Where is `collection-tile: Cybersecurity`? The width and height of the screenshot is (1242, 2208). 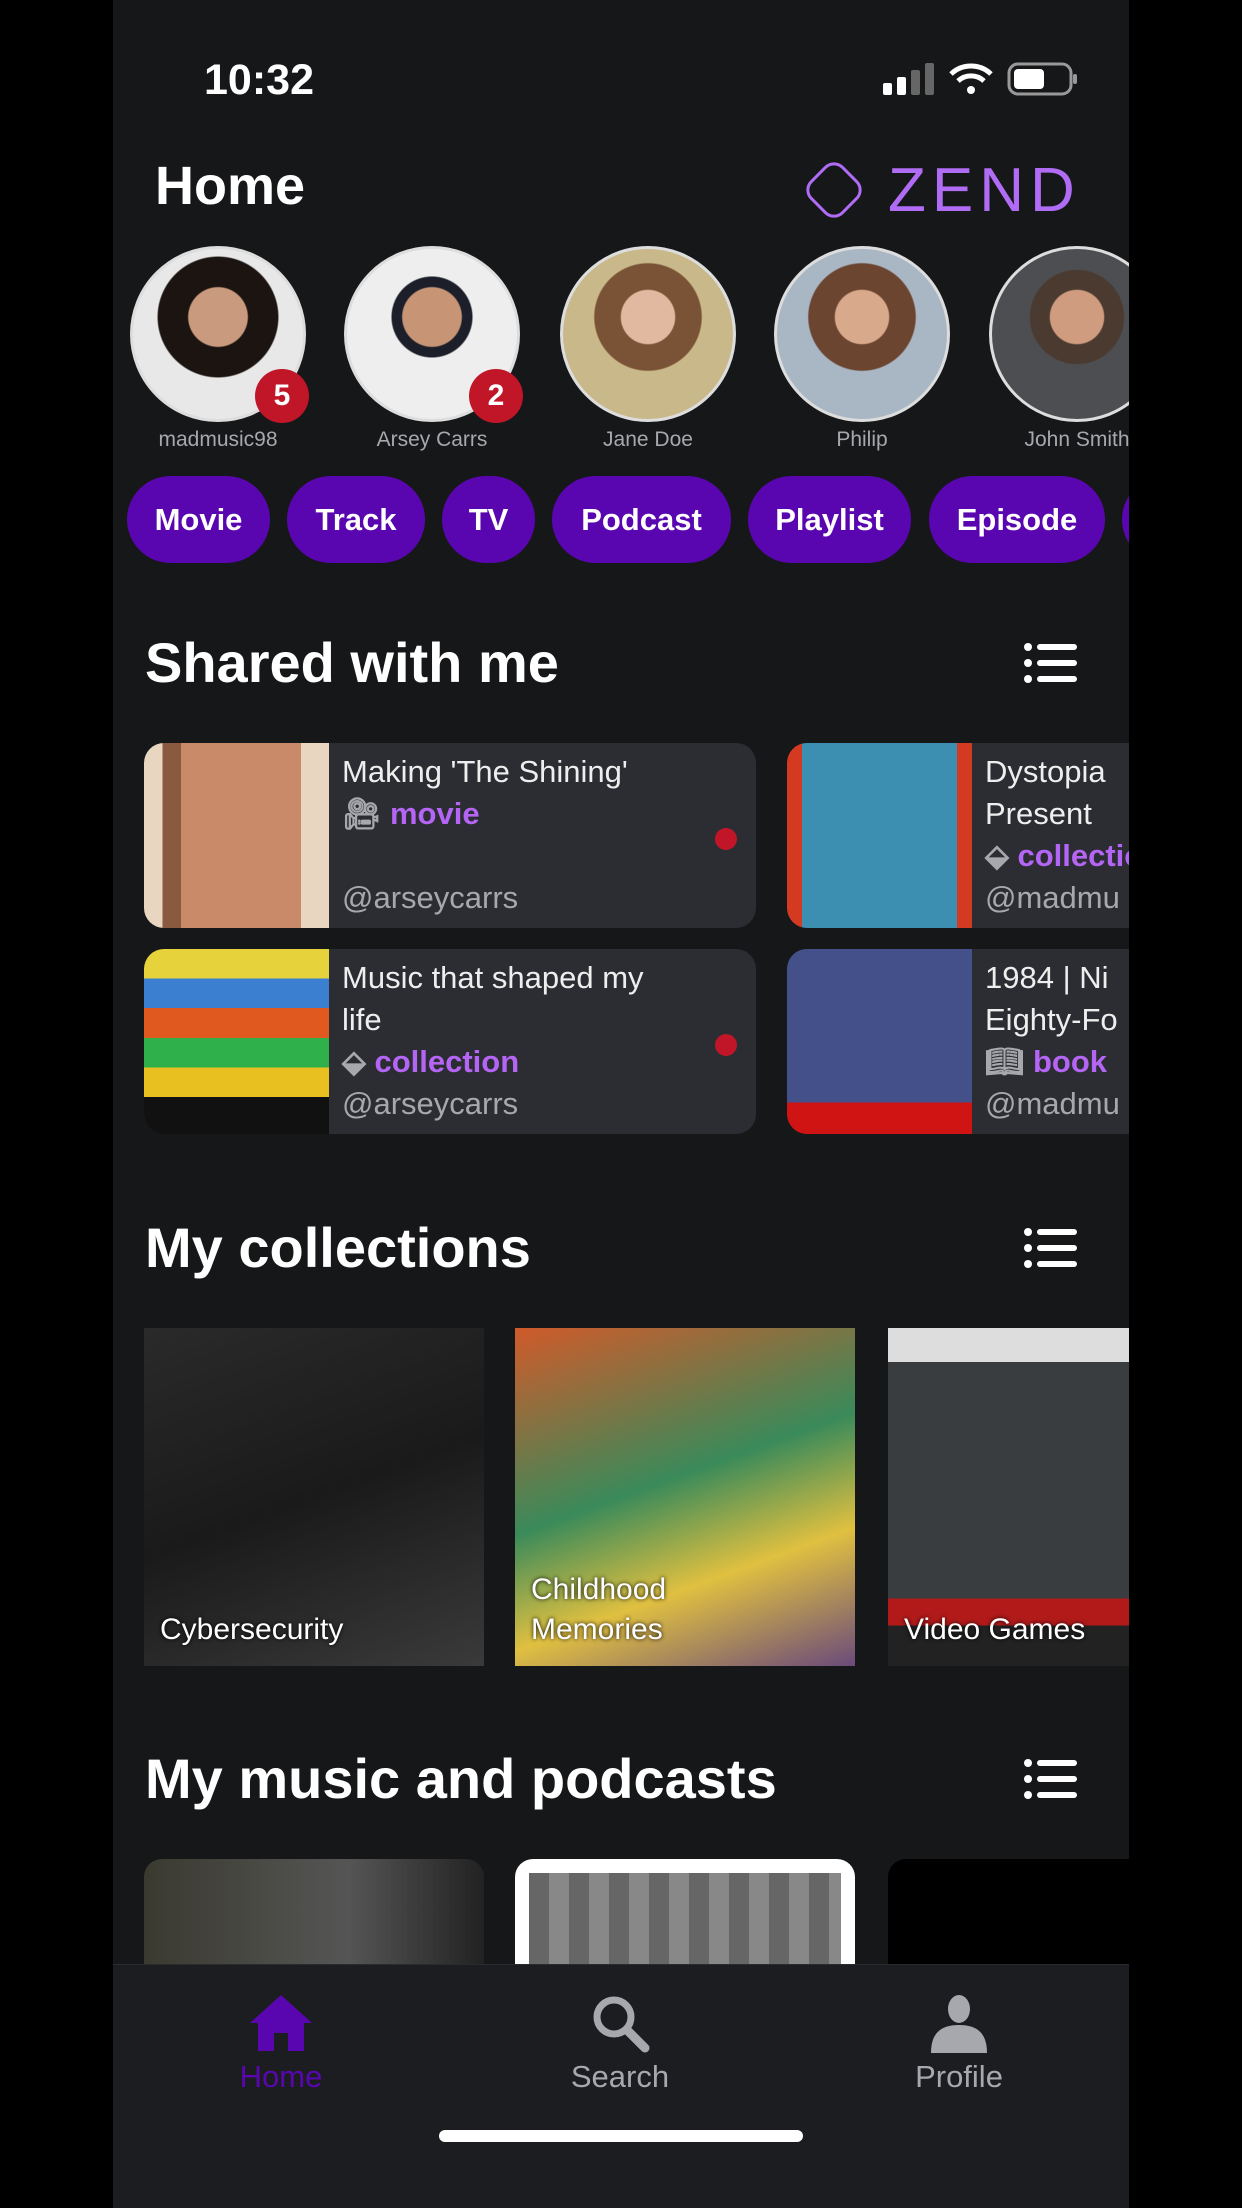 collection-tile: Cybersecurity is located at coordinates (314, 1497).